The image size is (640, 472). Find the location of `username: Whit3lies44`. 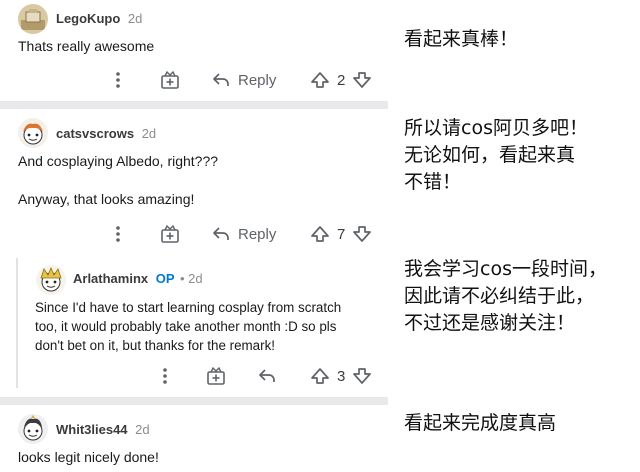

username: Whit3lies44 is located at coordinates (92, 429).